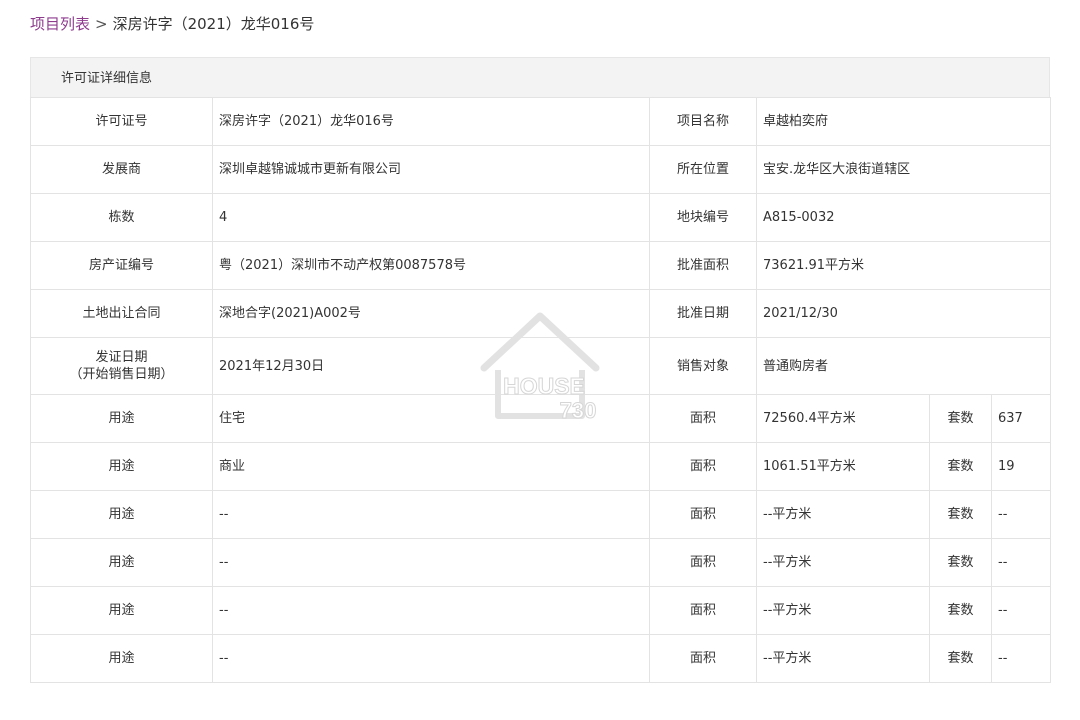  I want to click on area-value: 72560.4平方米, so click(843, 418).